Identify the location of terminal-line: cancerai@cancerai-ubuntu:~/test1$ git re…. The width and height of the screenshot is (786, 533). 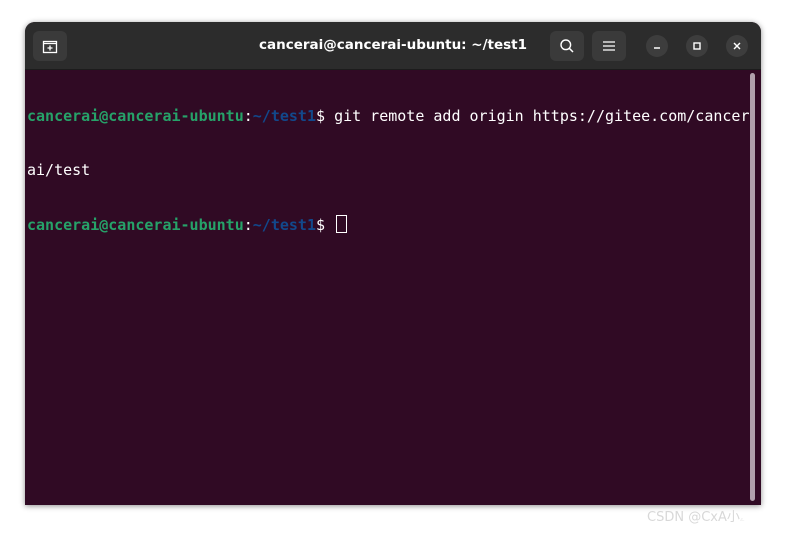
(388, 116).